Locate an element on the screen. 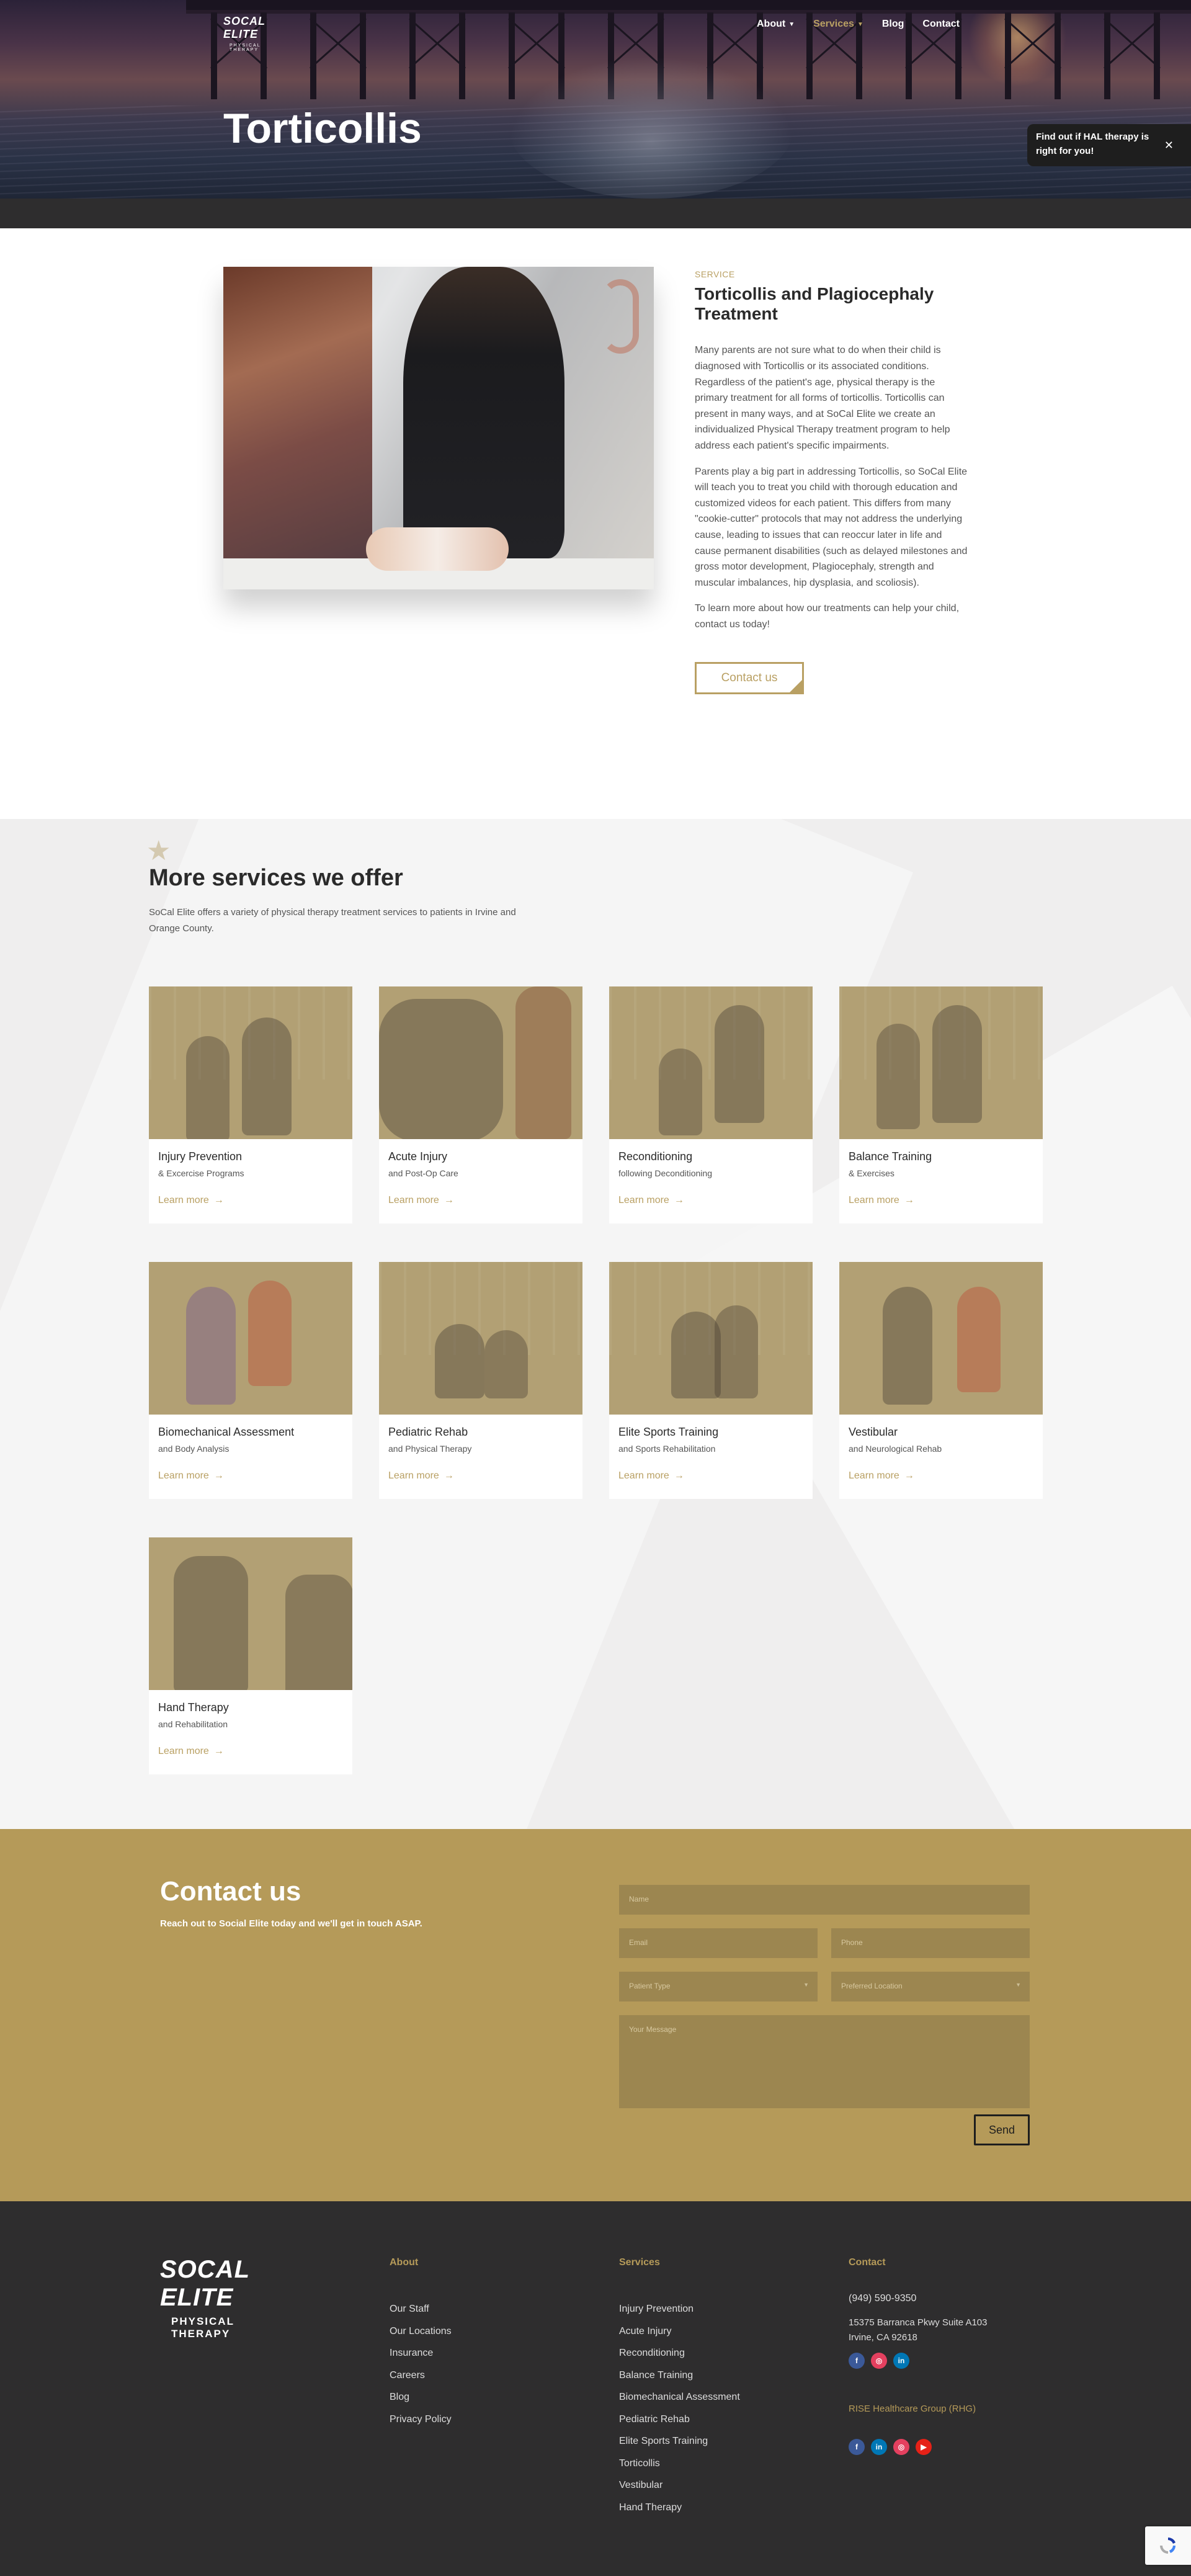 The image size is (1191, 2576). contact-us-button-label: Contact us is located at coordinates (749, 678).